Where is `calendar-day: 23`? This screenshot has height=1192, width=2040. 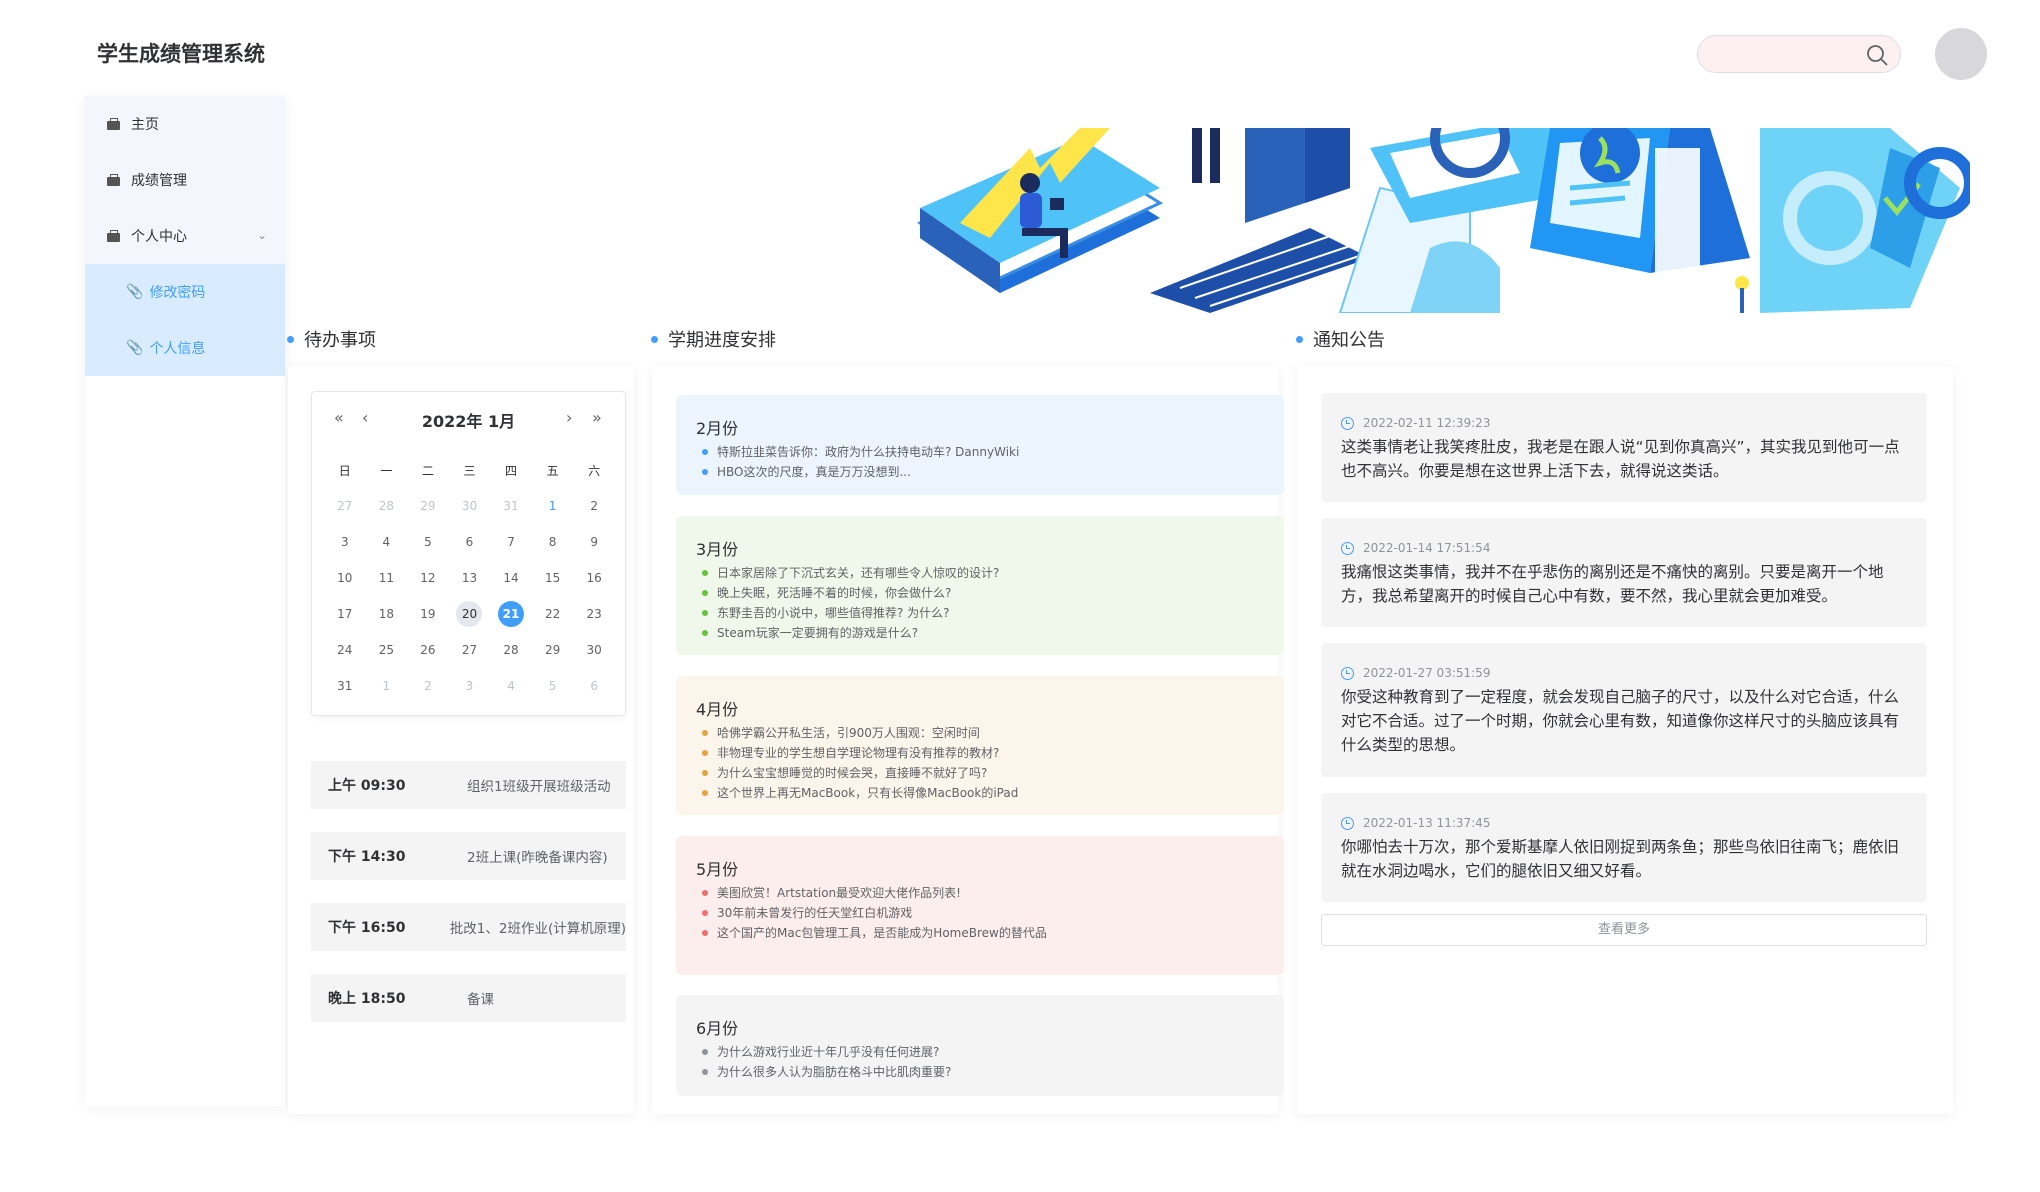
calendar-day: 23 is located at coordinates (594, 614).